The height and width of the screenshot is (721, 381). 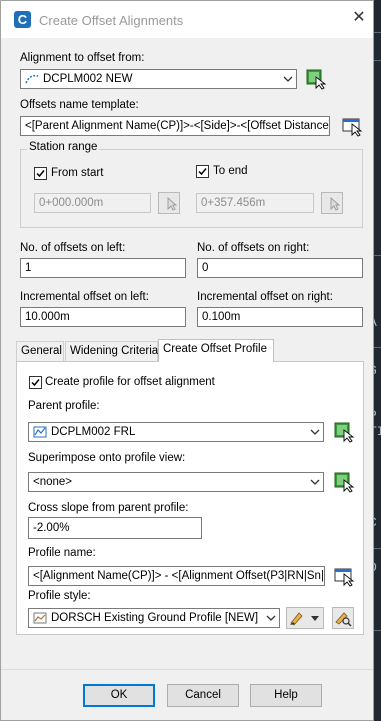 I want to click on station-range-label: Station range, so click(x=63, y=147).